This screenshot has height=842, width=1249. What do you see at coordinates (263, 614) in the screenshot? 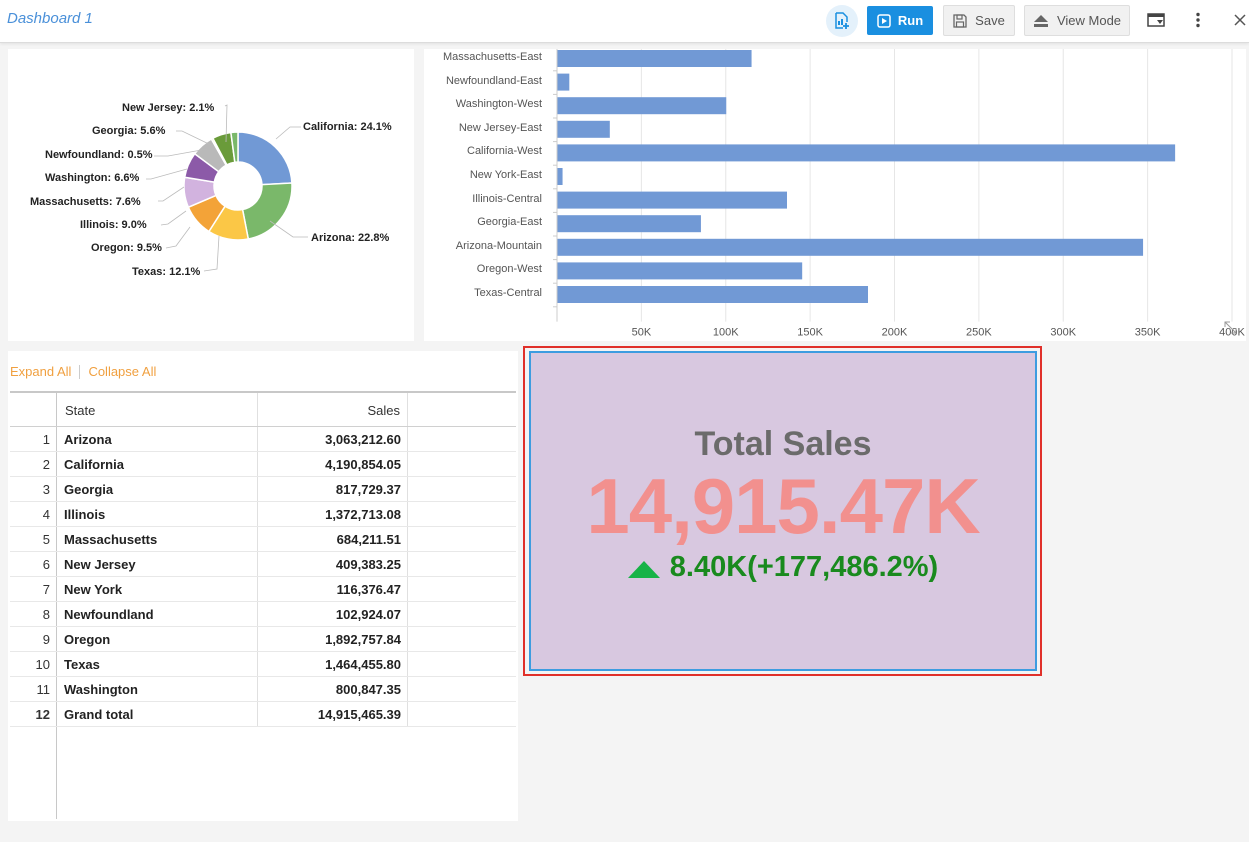
I see `table-row: 8 Newfoundland 102,924.07` at bounding box center [263, 614].